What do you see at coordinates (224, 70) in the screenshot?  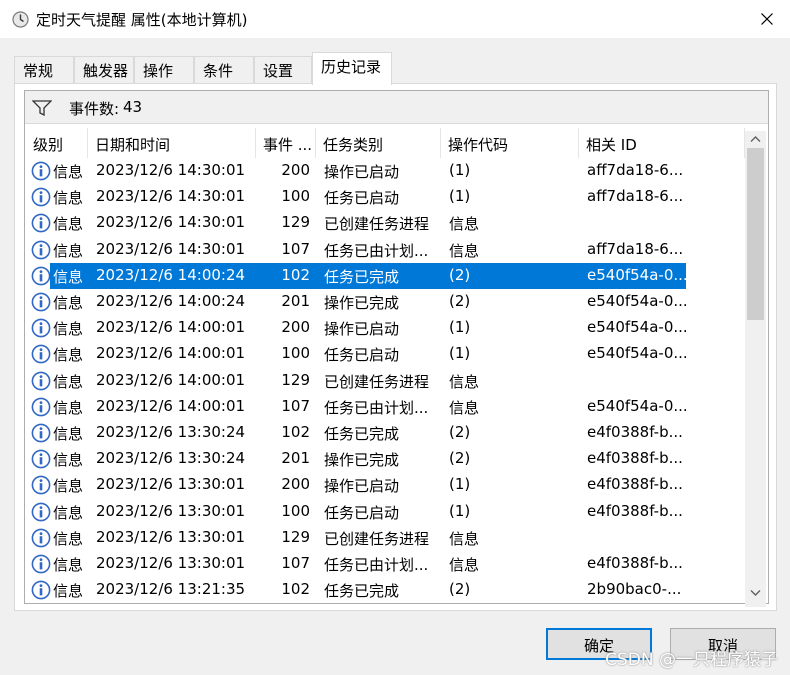 I see `tab-conditions: 条件` at bounding box center [224, 70].